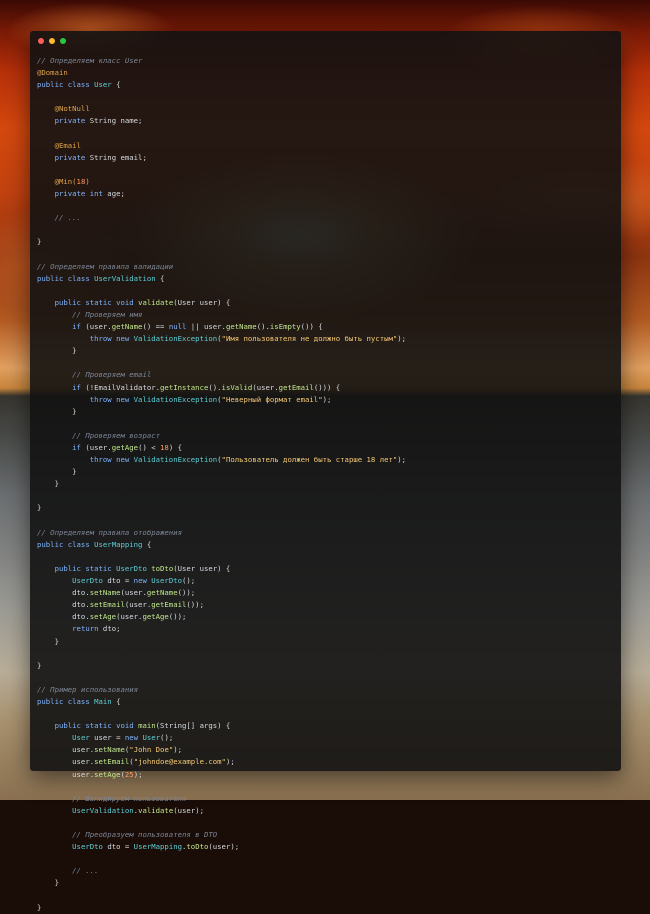 This screenshot has width=650, height=914. Describe the element at coordinates (151, 750) in the screenshot. I see `code-token-string: "John Doe"` at that location.